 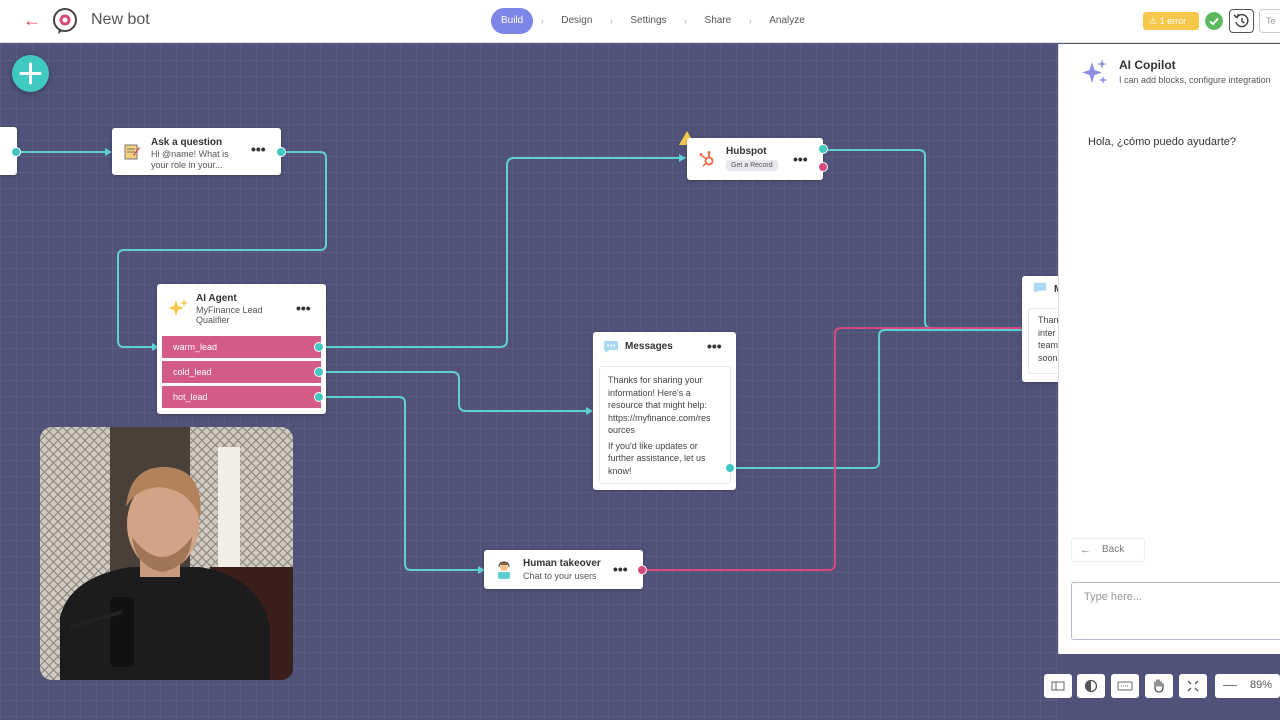 What do you see at coordinates (512, 21) in the screenshot?
I see `tab-build: Build` at bounding box center [512, 21].